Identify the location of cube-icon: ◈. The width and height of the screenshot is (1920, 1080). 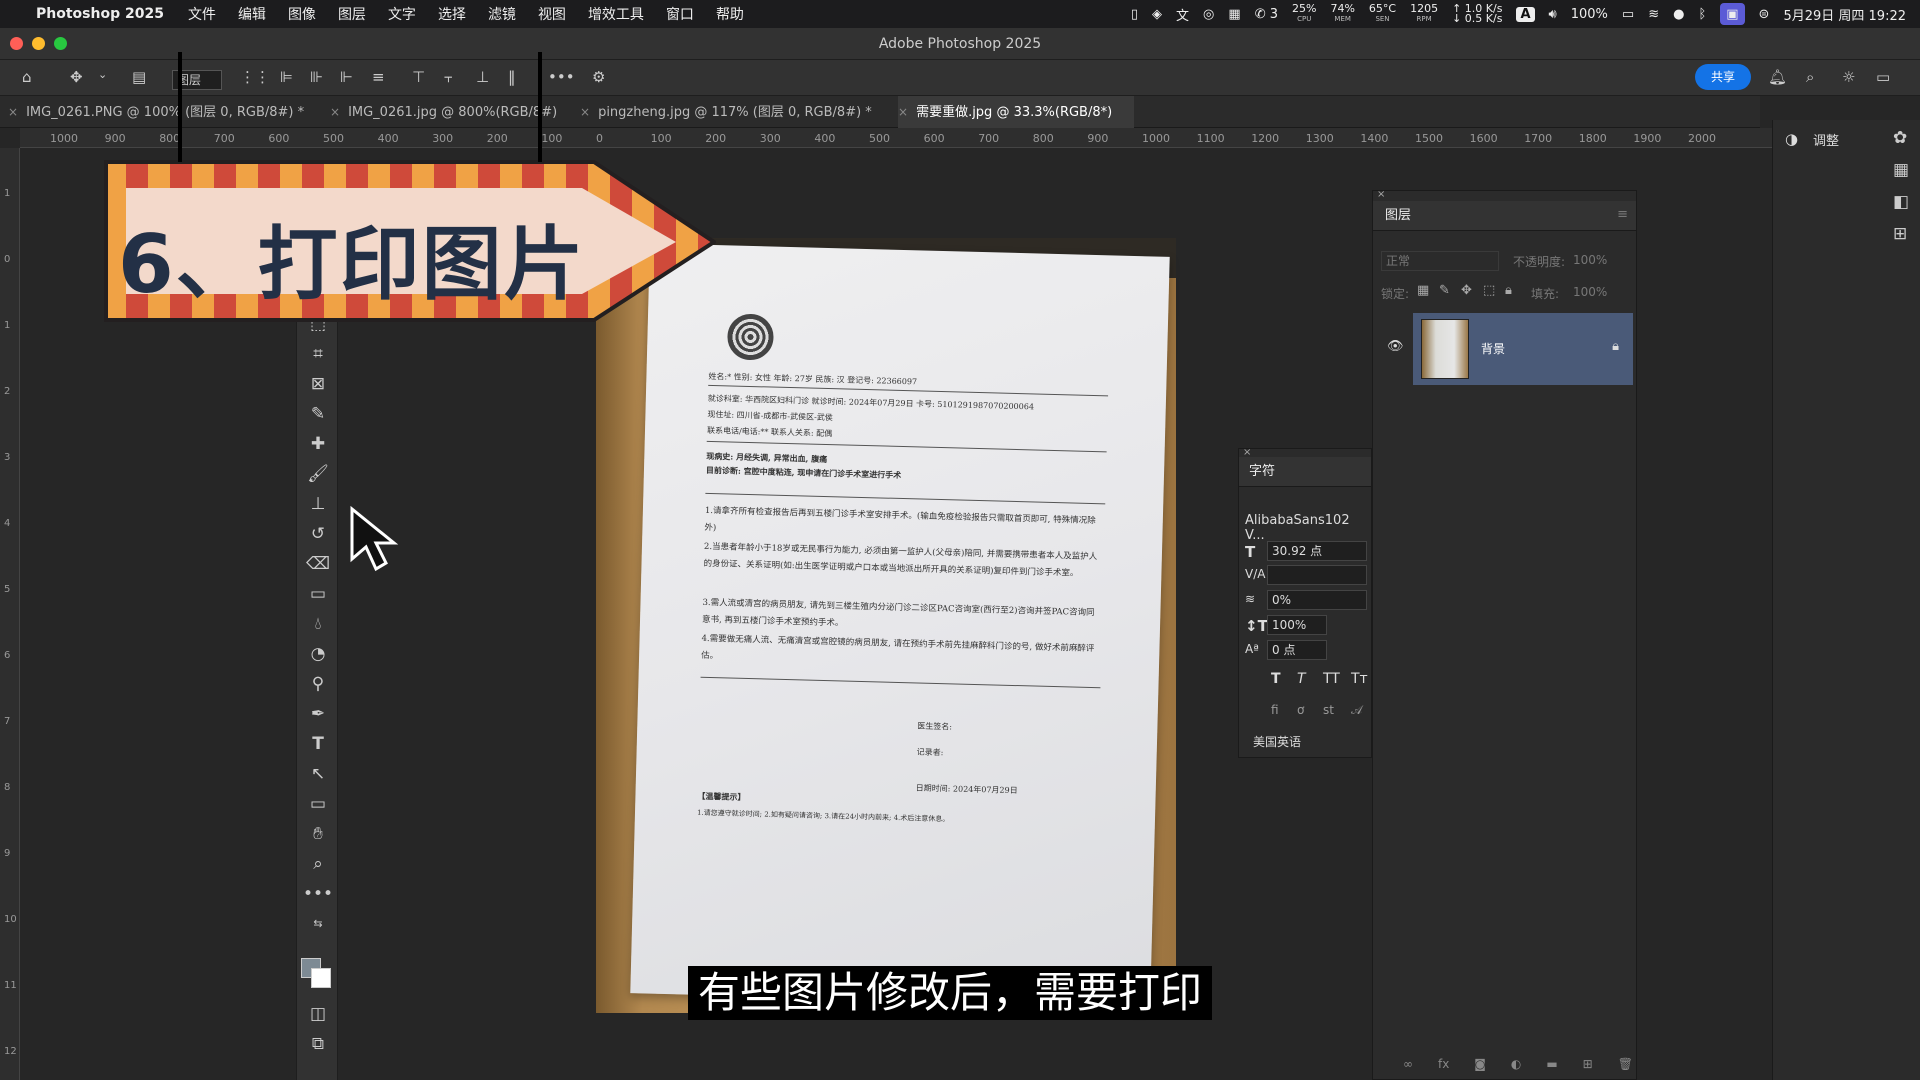
(1157, 14).